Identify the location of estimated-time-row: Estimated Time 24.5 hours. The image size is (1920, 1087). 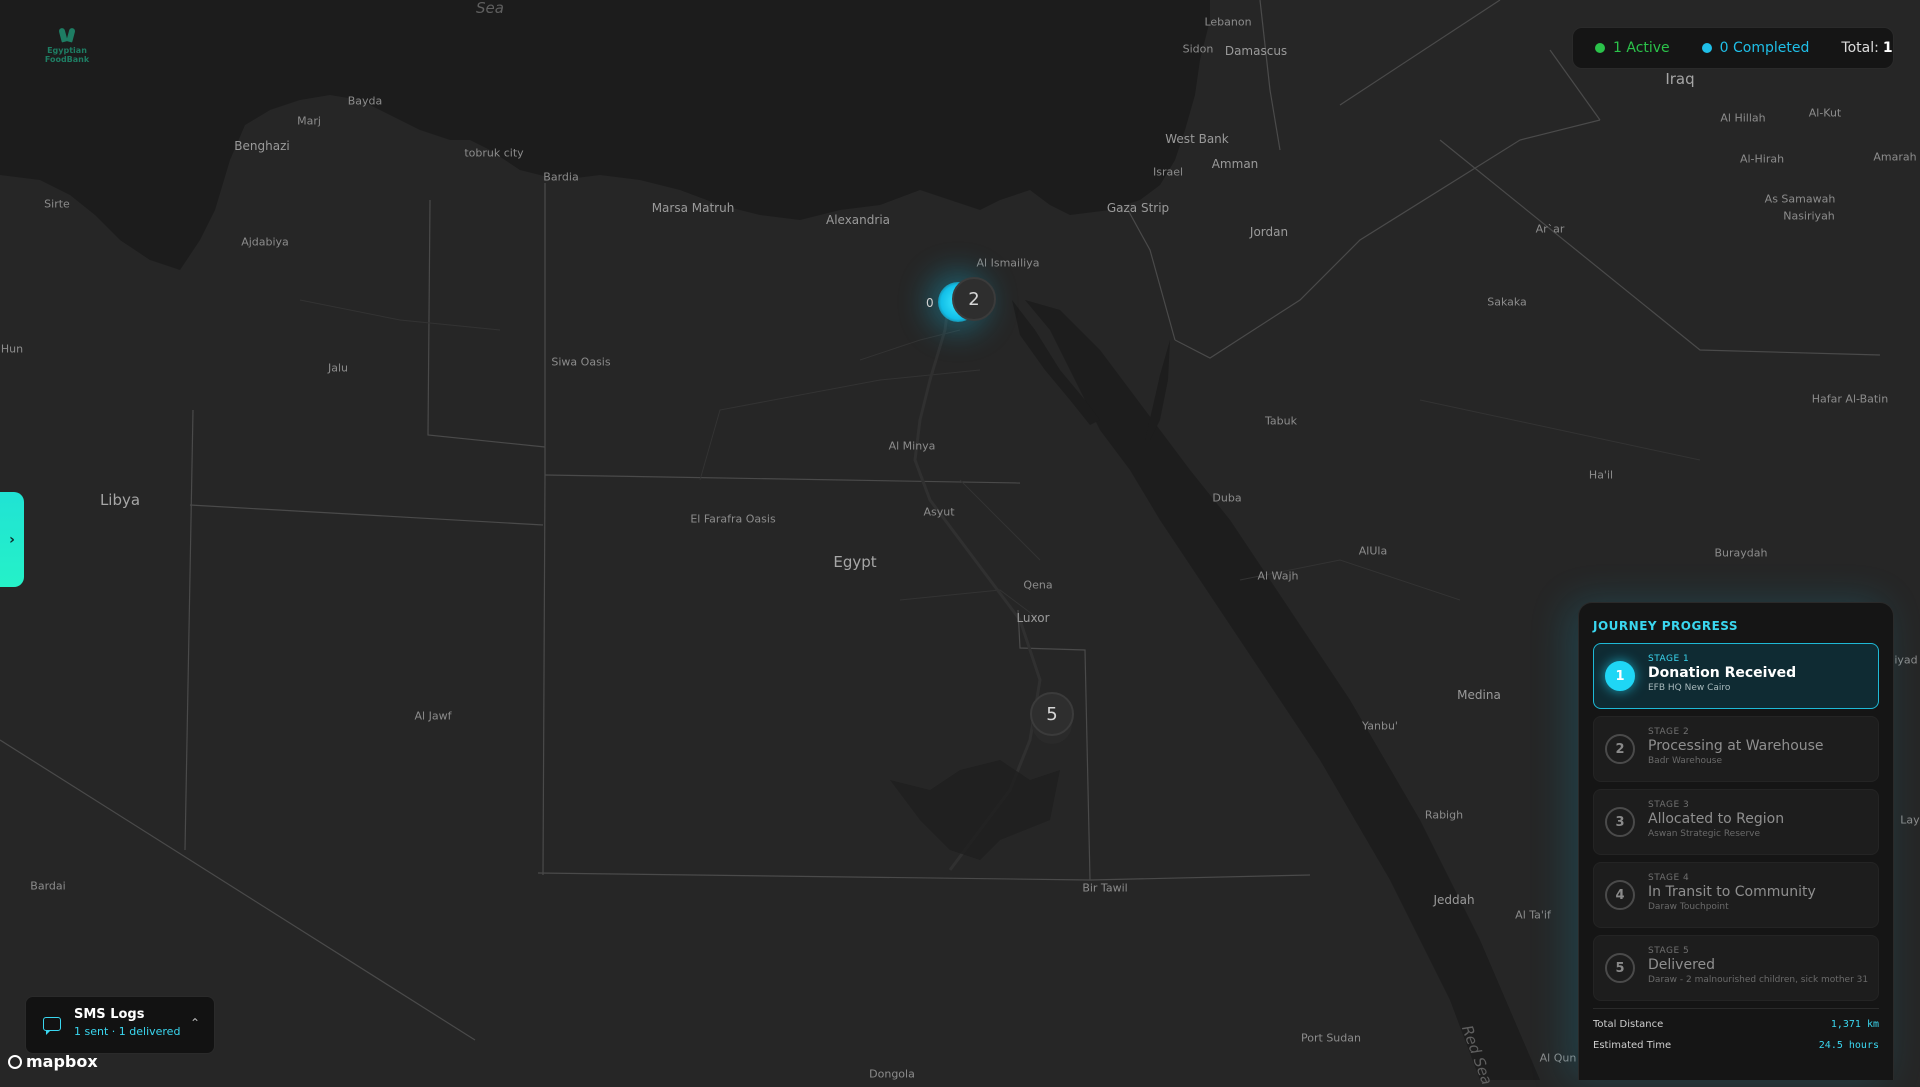
(1736, 1045).